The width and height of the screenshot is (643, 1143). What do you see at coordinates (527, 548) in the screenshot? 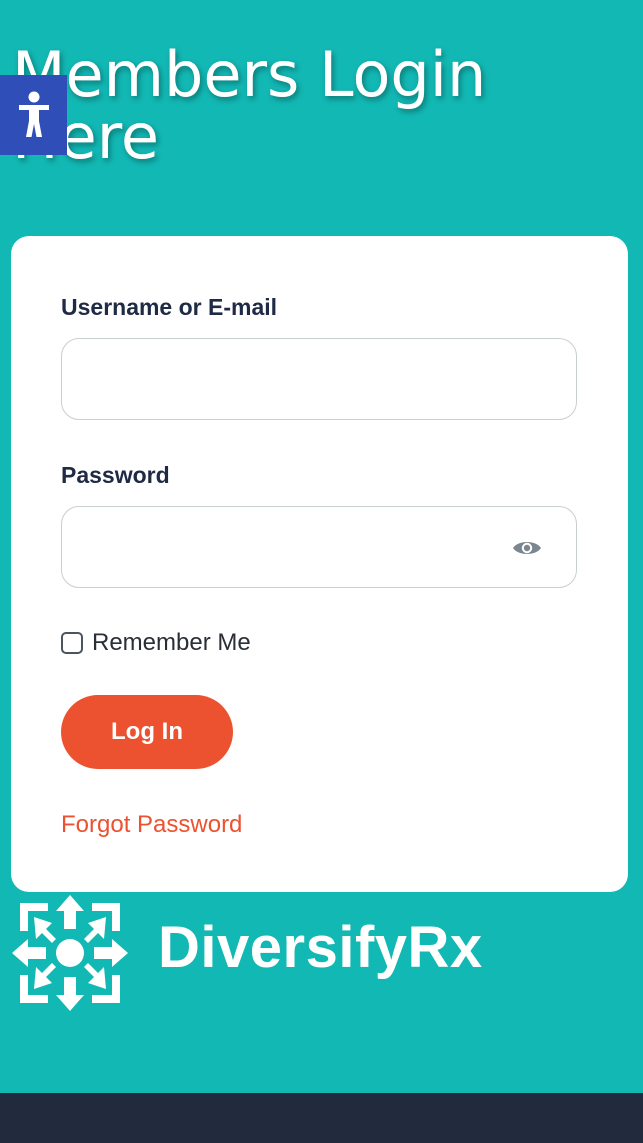
I see `eye-icon` at bounding box center [527, 548].